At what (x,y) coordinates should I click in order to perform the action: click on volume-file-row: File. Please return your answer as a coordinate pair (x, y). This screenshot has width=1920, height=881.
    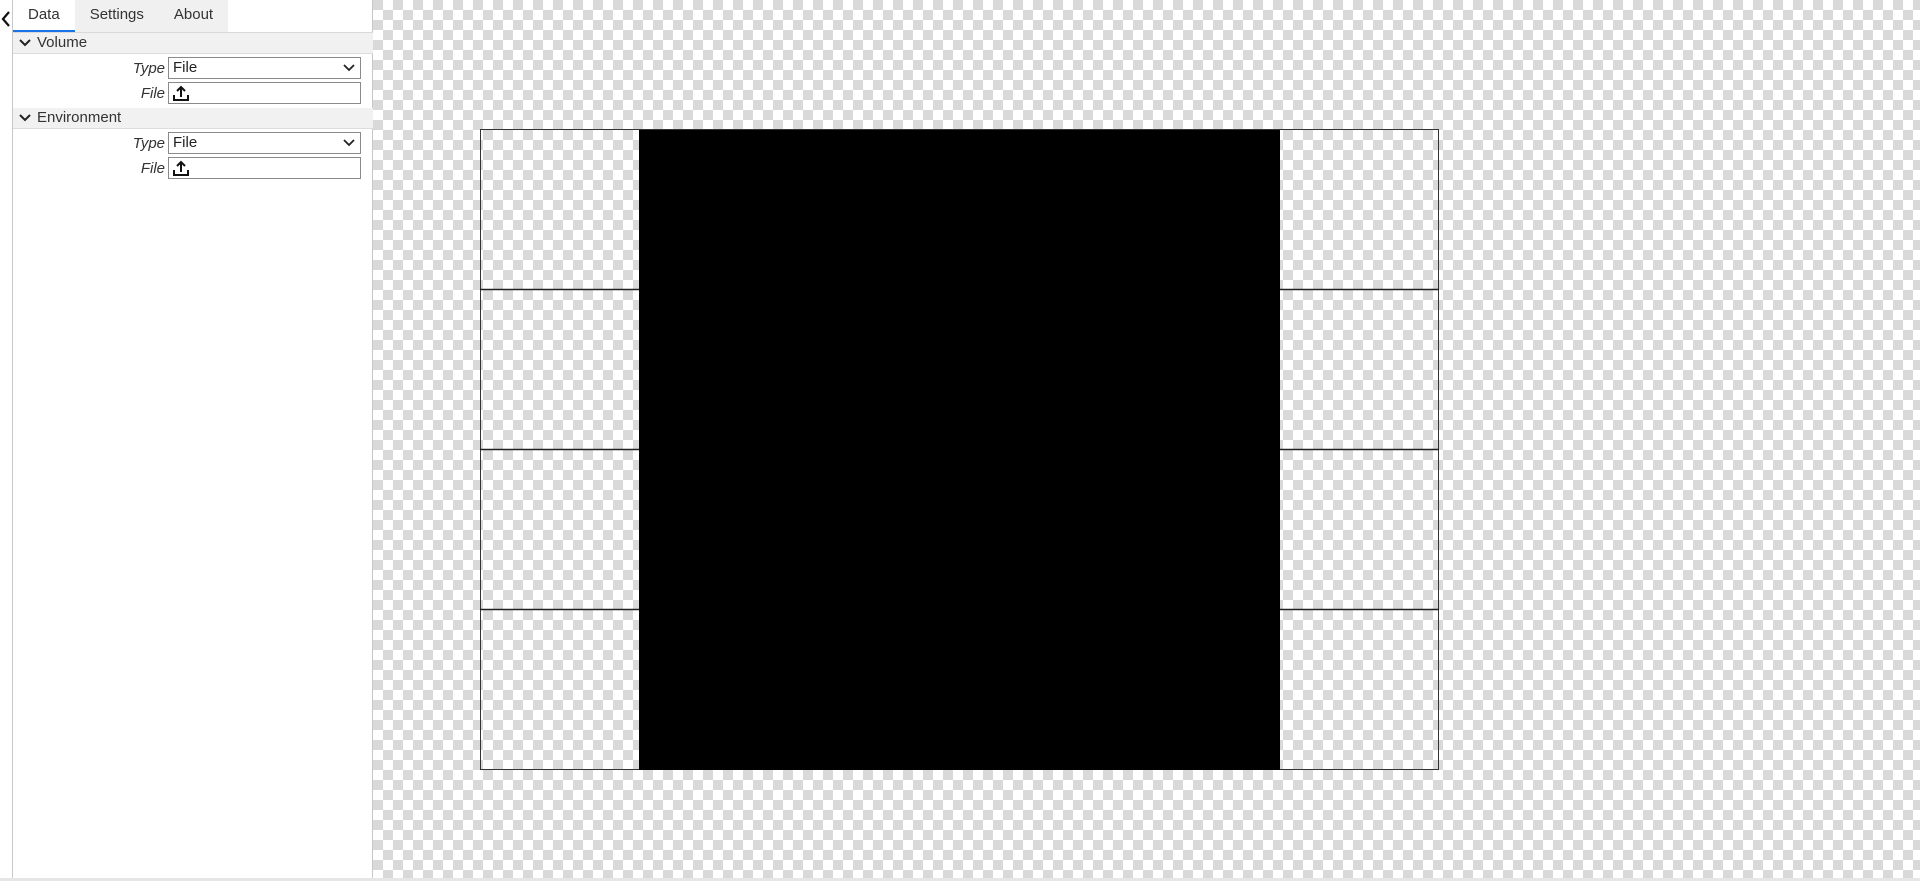
    Looking at the image, I should click on (193, 93).